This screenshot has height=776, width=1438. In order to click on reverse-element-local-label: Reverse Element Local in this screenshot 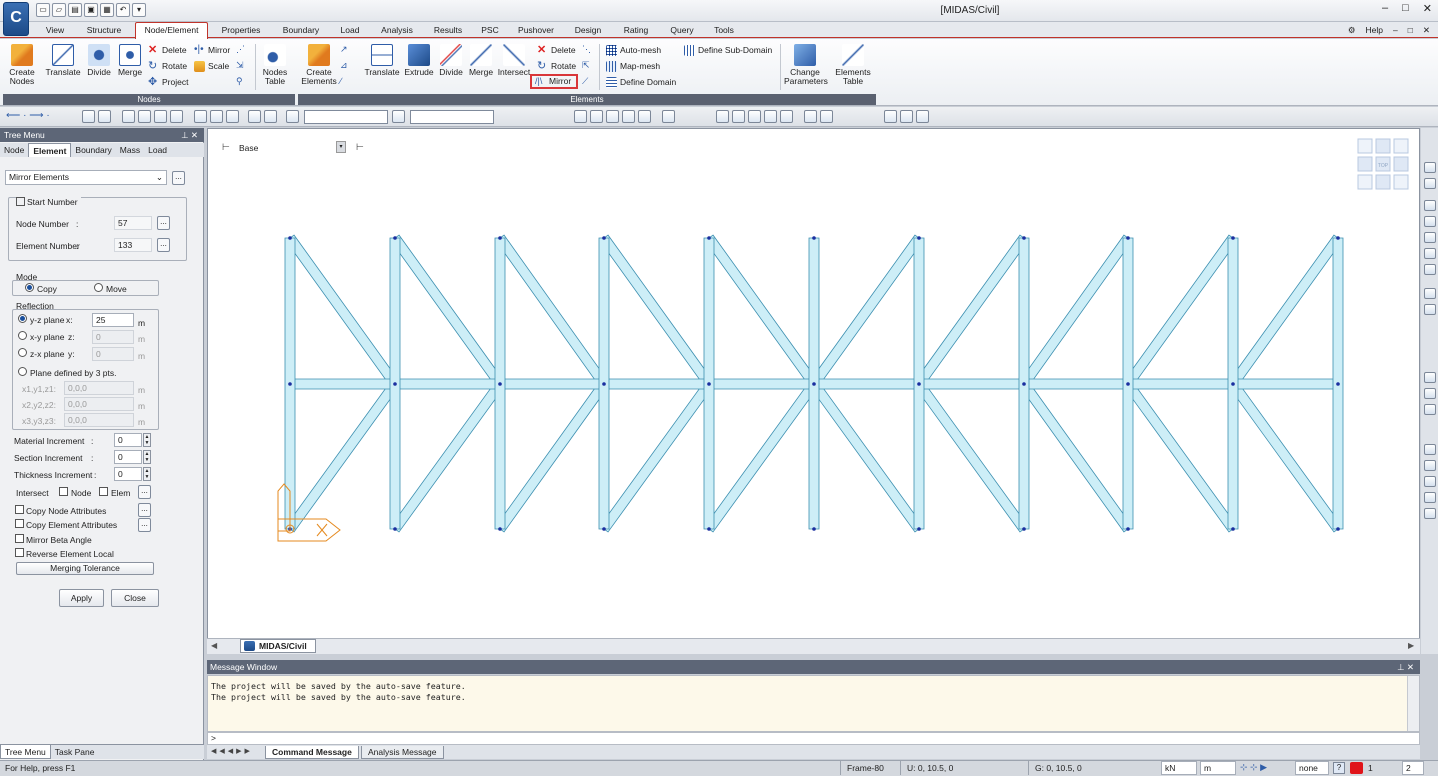, I will do `click(70, 554)`.